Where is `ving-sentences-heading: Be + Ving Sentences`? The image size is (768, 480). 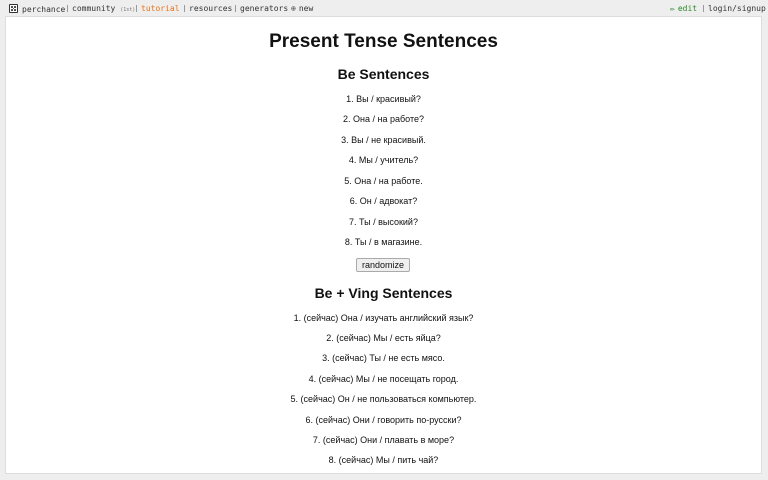
ving-sentences-heading: Be + Ving Sentences is located at coordinates (383, 293).